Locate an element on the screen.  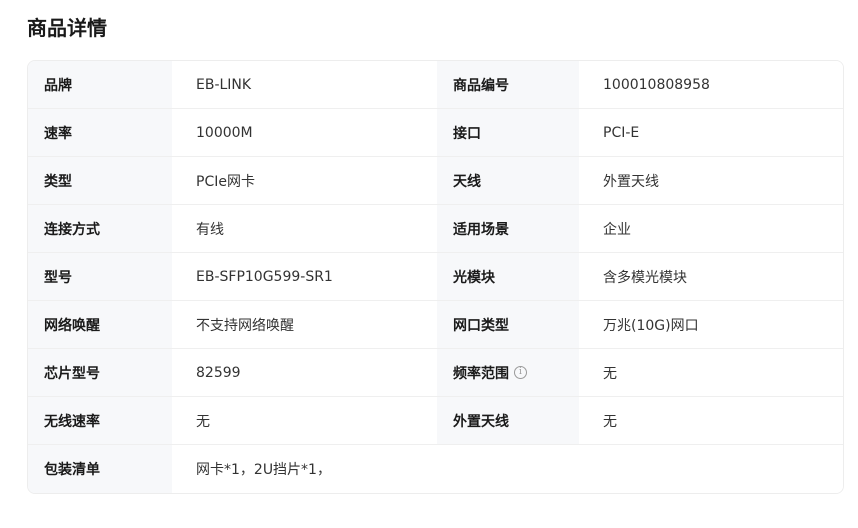
spec-value: EB-SFP10G599-SR1 is located at coordinates (304, 276).